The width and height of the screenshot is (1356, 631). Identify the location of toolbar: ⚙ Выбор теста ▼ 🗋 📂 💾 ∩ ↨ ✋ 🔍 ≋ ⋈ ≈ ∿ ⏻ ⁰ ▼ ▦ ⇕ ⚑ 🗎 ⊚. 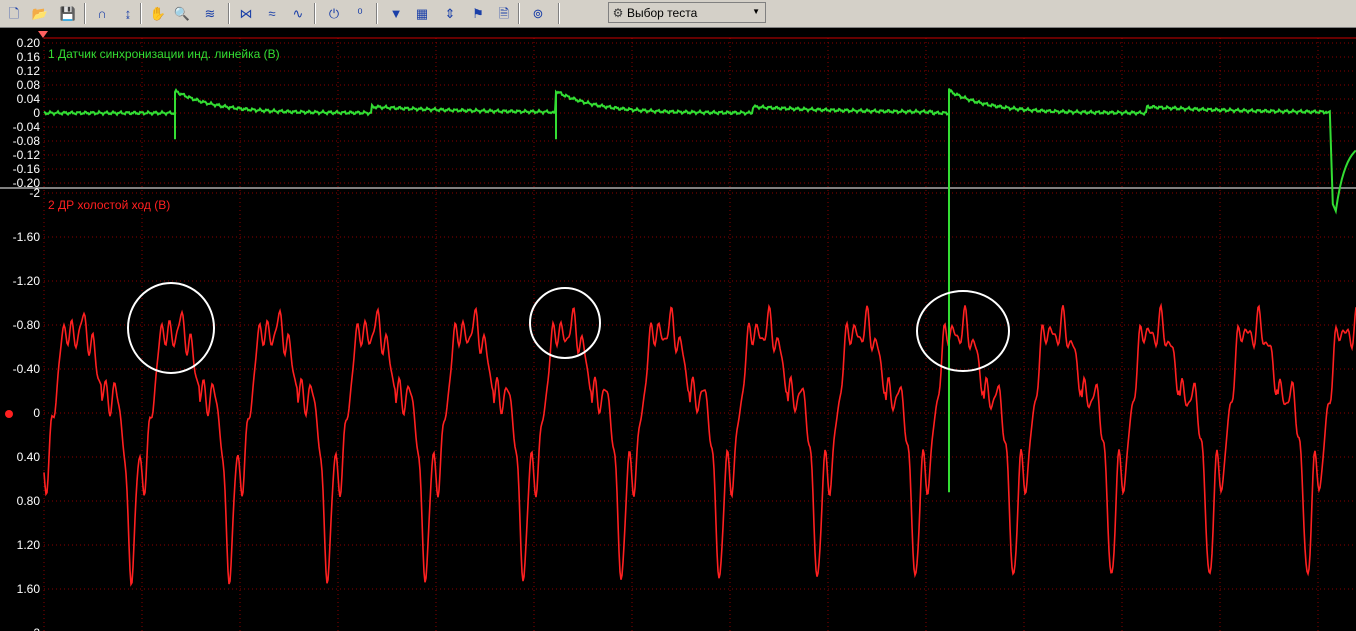
(678, 14).